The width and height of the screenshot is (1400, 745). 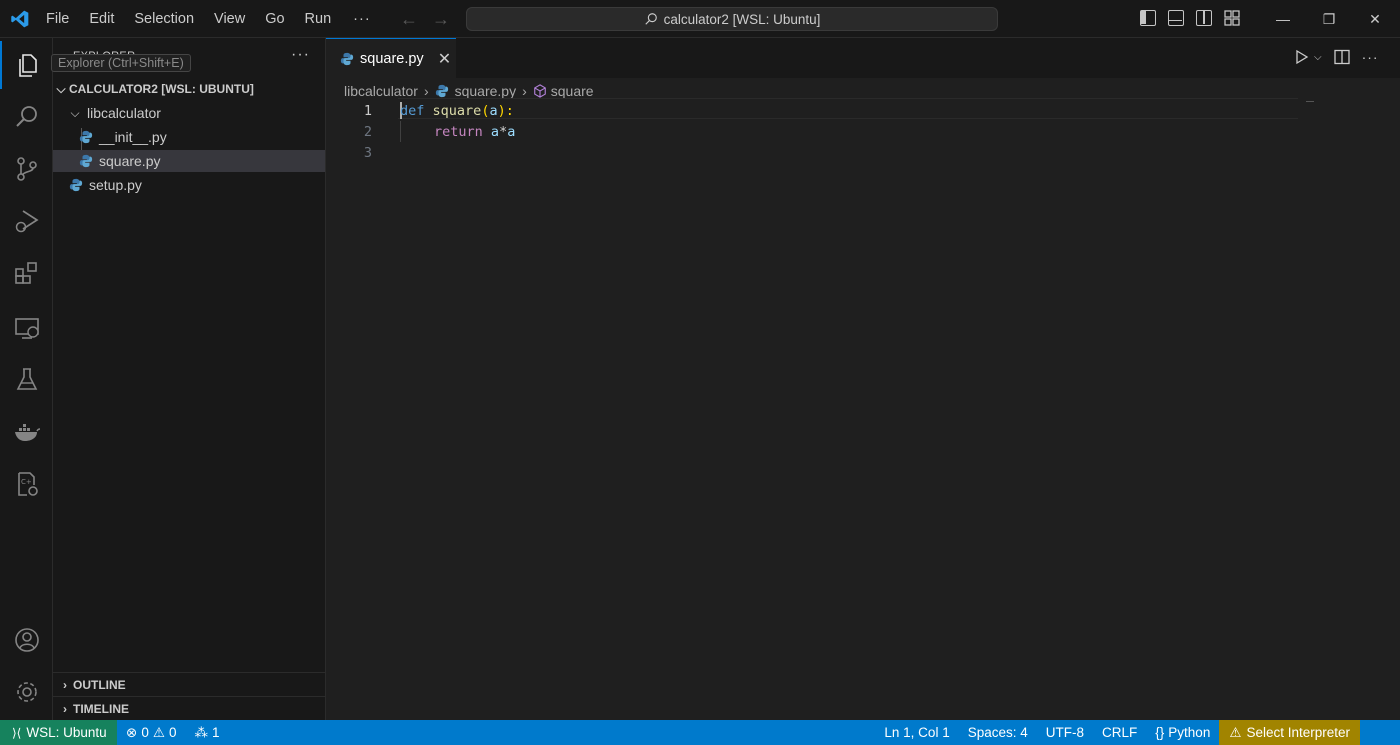 What do you see at coordinates (1189, 732) in the screenshot?
I see `language-label: Python` at bounding box center [1189, 732].